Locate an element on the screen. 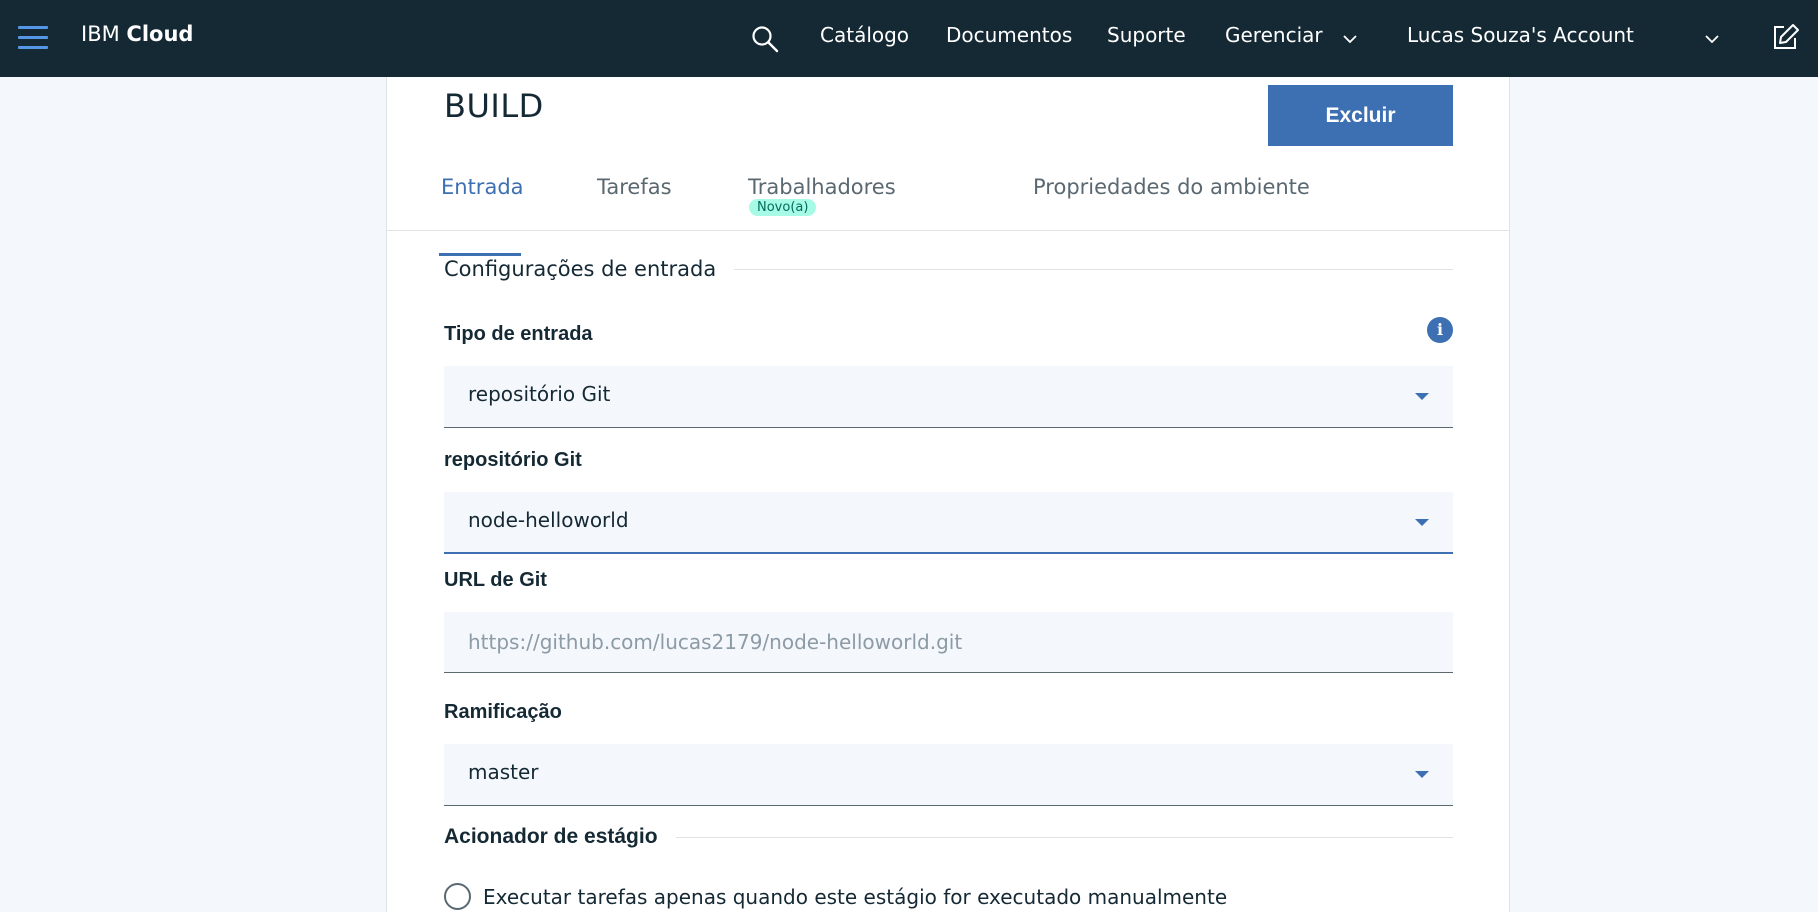  git-repo-value: node-helloworld is located at coordinates (548, 520).